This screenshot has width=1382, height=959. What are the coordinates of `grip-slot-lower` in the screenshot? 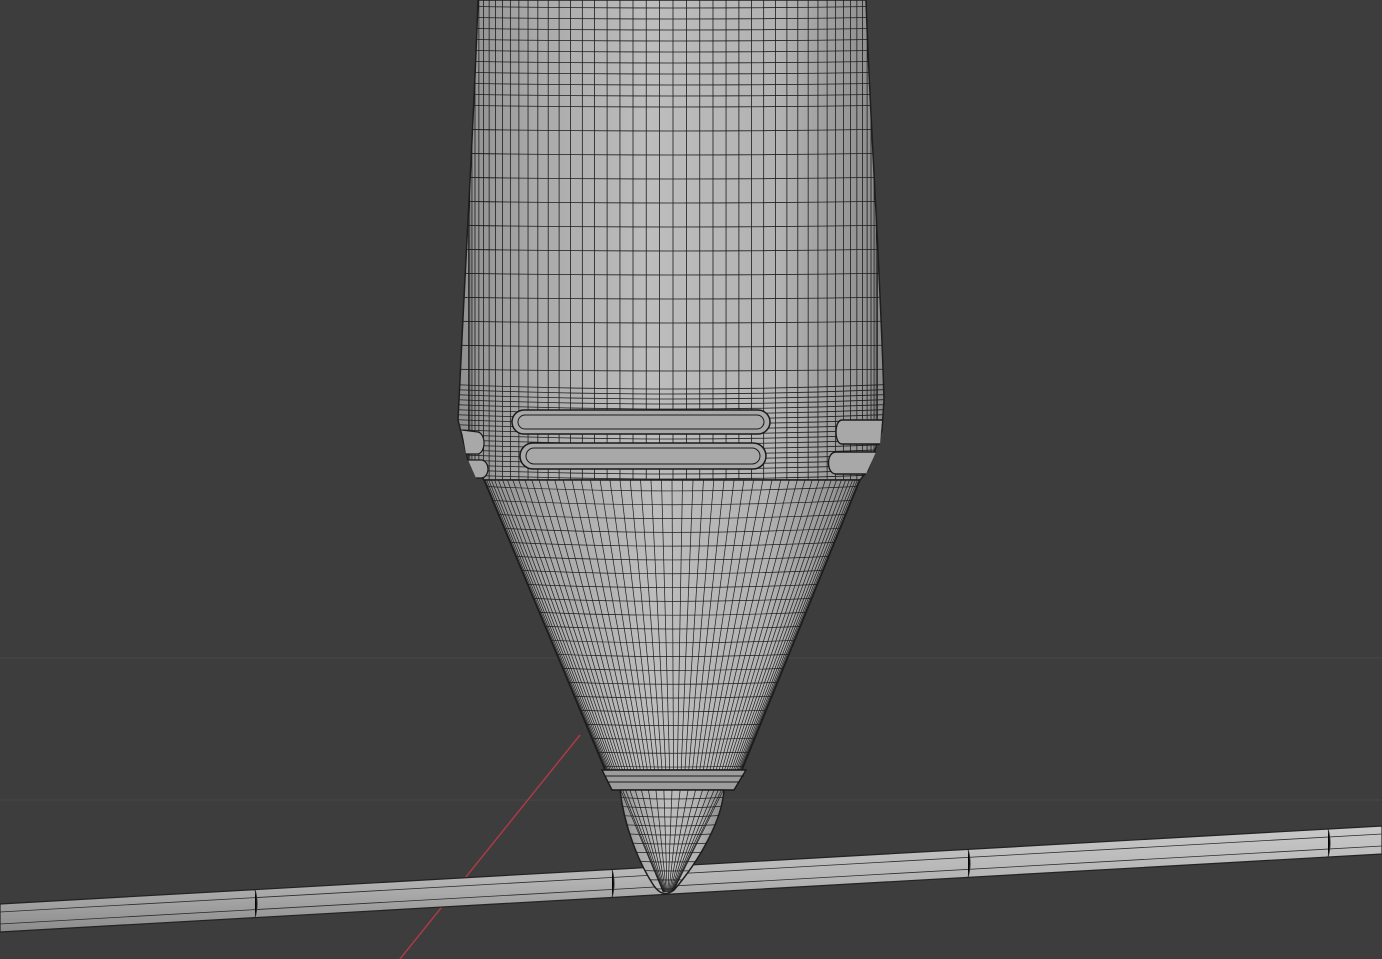 It's located at (643, 456).